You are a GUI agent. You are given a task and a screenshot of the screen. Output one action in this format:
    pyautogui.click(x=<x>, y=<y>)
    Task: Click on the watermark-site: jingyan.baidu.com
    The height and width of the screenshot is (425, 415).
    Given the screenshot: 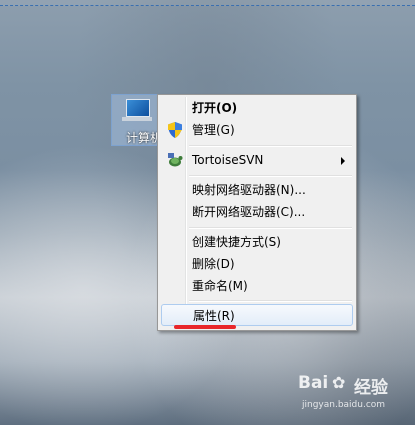 What is the action you would take?
    pyautogui.click(x=344, y=405)
    